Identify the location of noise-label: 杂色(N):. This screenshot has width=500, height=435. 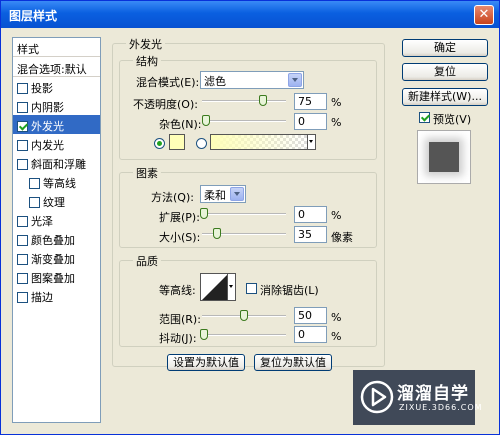
(180, 124).